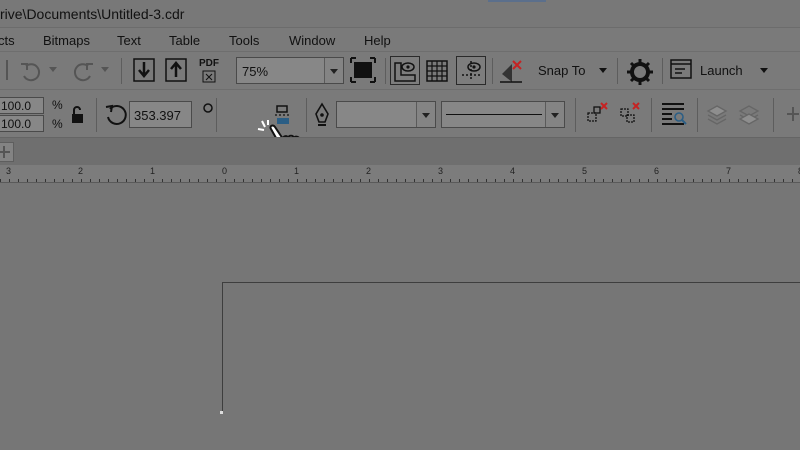  I want to click on toolbar-edge-icon, so click(4, 70).